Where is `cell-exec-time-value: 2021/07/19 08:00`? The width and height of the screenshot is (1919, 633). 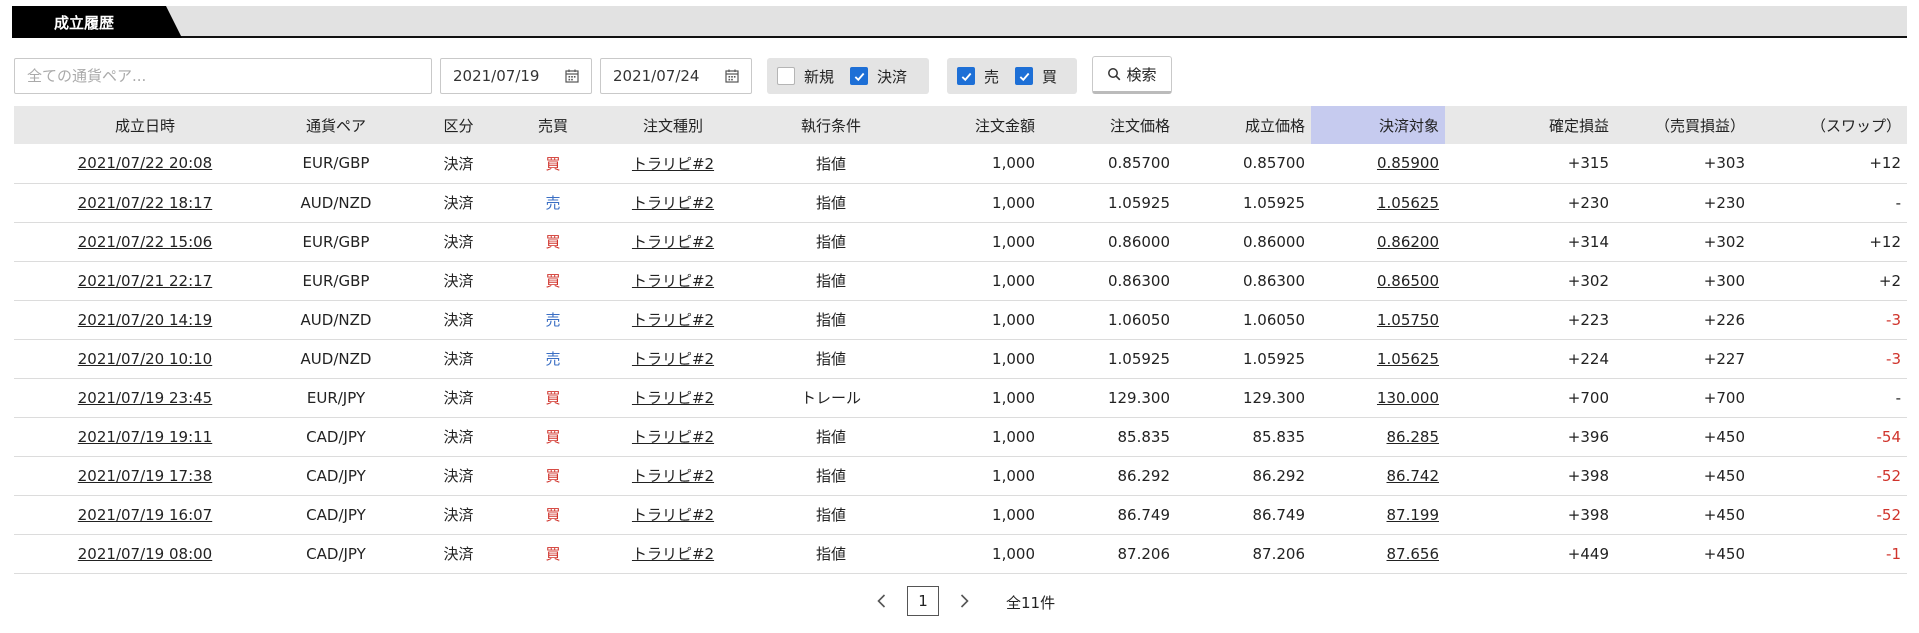
cell-exec-time-value: 2021/07/19 08:00 is located at coordinates (145, 554).